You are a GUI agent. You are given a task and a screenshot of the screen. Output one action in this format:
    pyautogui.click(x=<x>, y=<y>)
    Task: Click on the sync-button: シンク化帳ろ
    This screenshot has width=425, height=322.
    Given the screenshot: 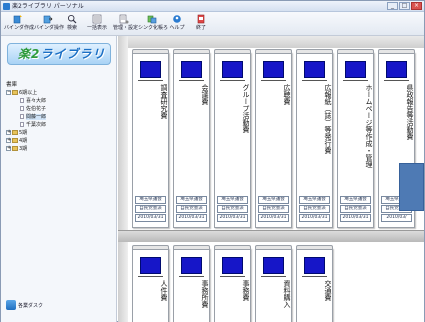 What is the action you would take?
    pyautogui.click(x=153, y=24)
    